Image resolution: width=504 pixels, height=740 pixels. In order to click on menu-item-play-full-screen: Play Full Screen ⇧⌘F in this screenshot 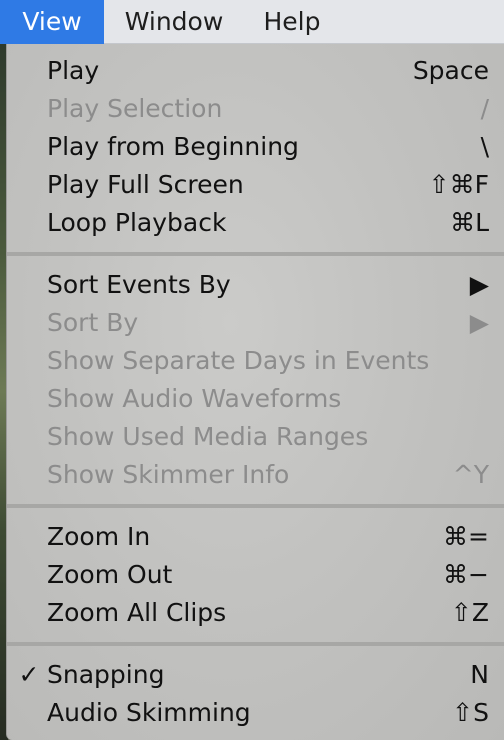, I will do `click(255, 185)`.